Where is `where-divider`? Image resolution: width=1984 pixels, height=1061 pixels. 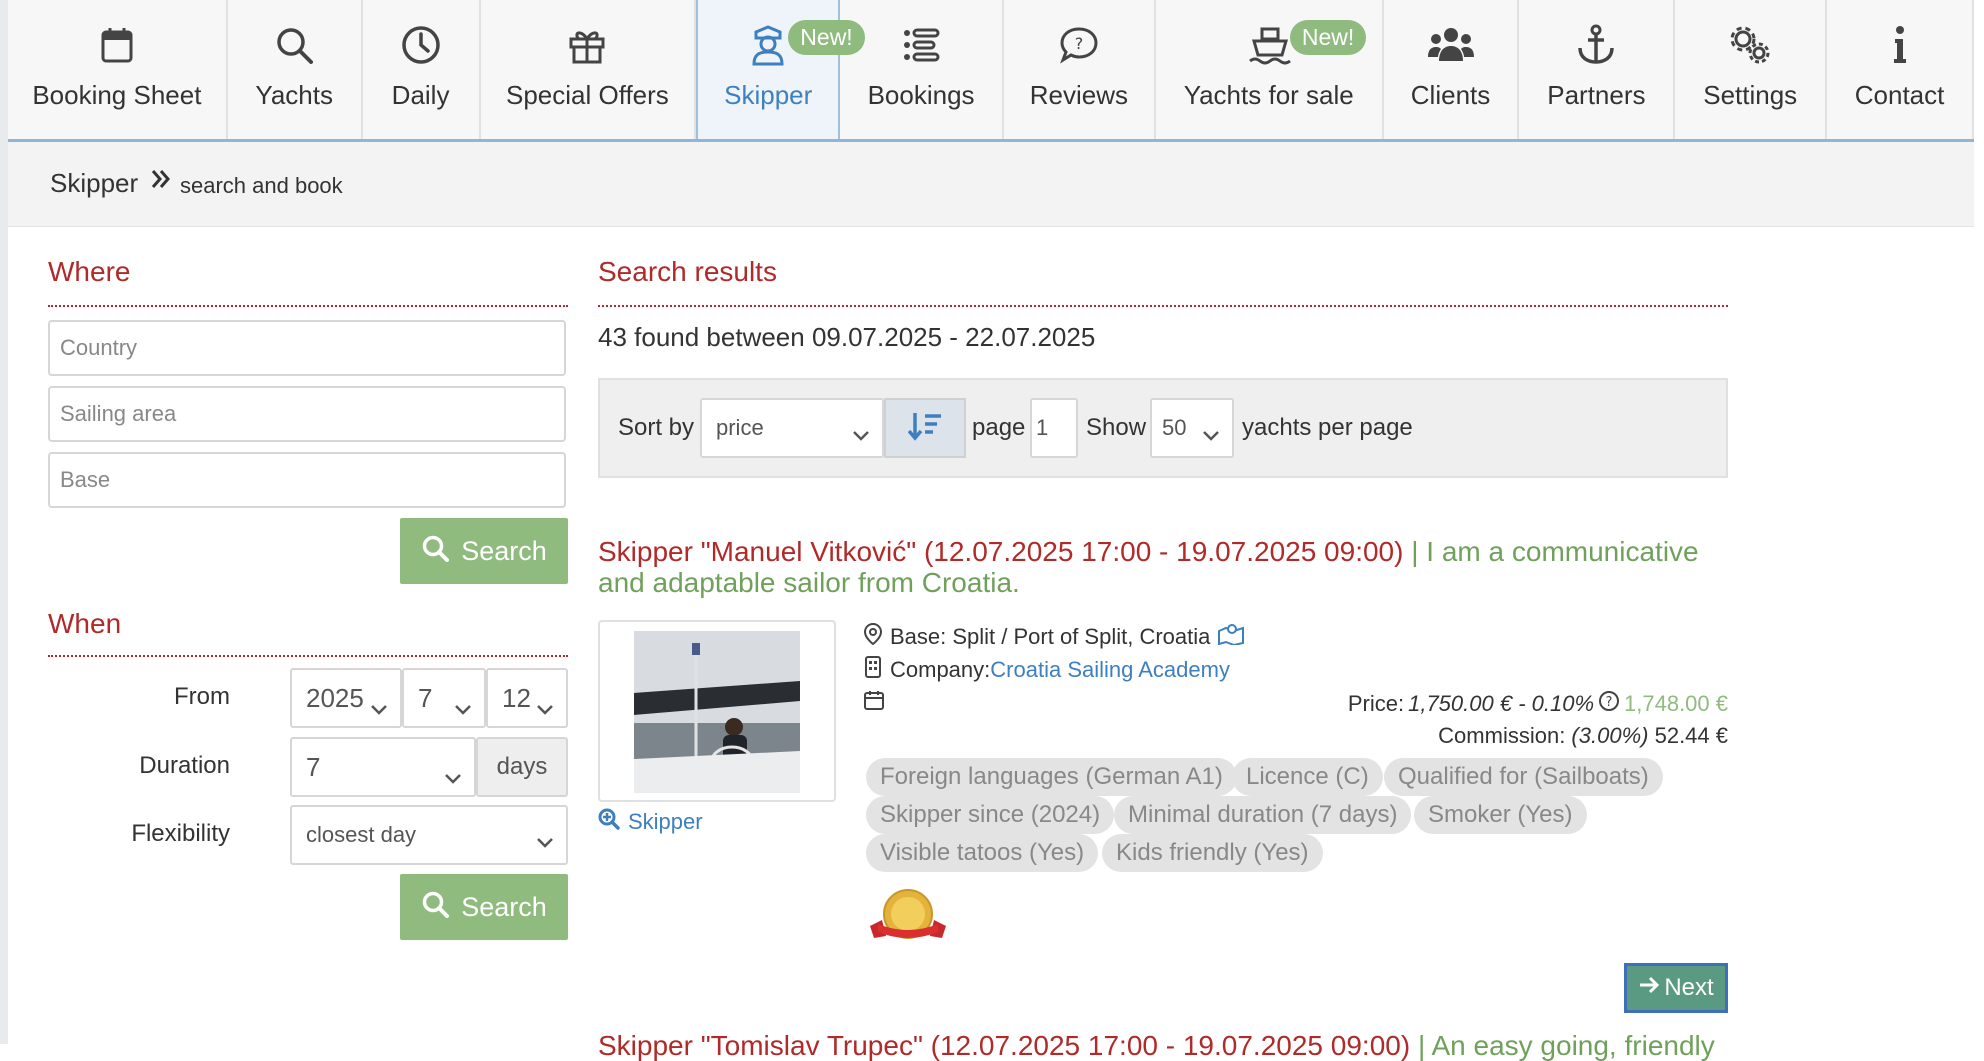 where-divider is located at coordinates (308, 306).